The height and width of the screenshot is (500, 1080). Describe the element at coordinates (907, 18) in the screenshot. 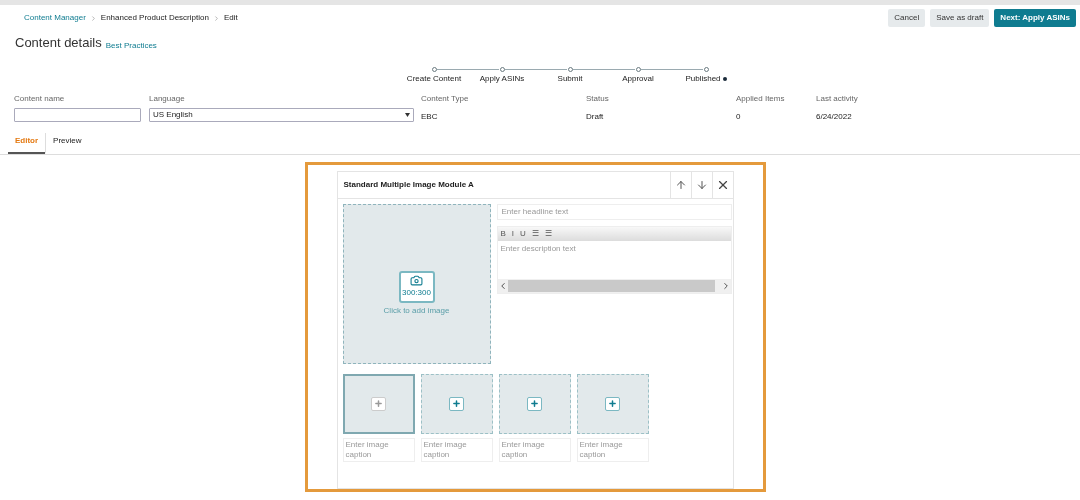

I see `action-button: Cancel` at that location.